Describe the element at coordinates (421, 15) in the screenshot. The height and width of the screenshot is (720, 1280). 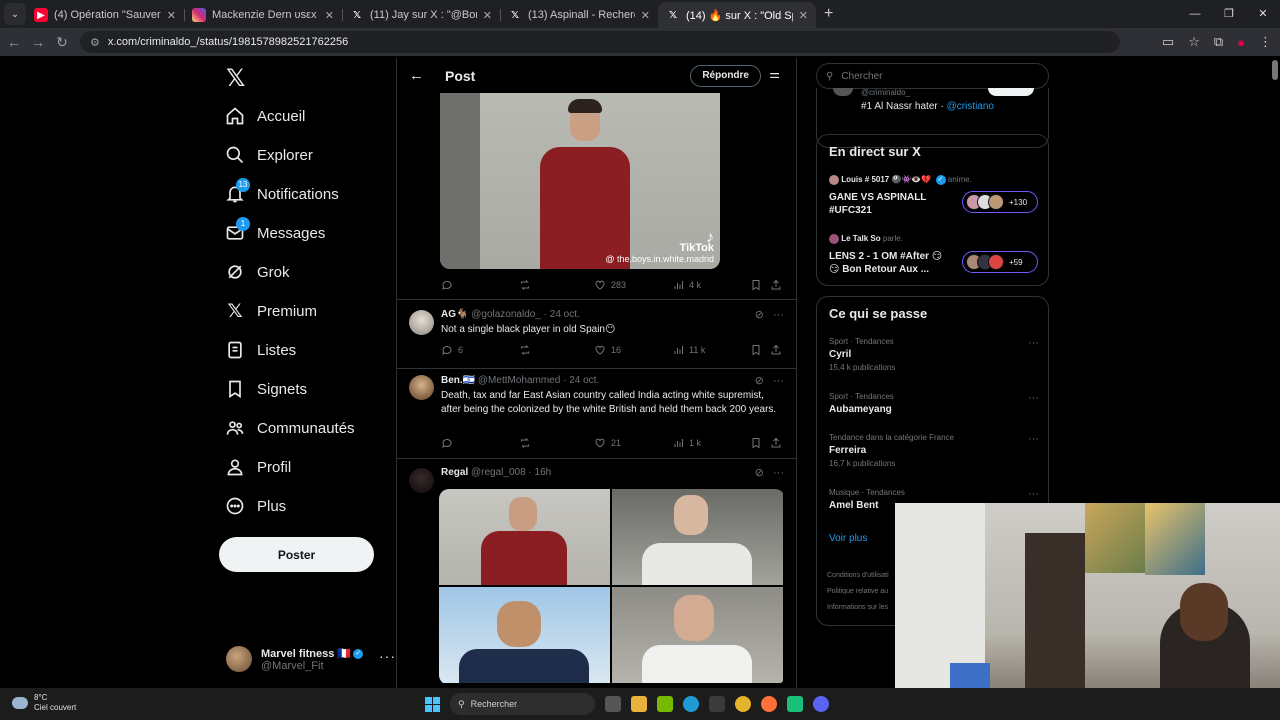
I see `browser-tab-3: 𝕏 (11) Jay sur X : "@Borrachinhal ✕` at that location.